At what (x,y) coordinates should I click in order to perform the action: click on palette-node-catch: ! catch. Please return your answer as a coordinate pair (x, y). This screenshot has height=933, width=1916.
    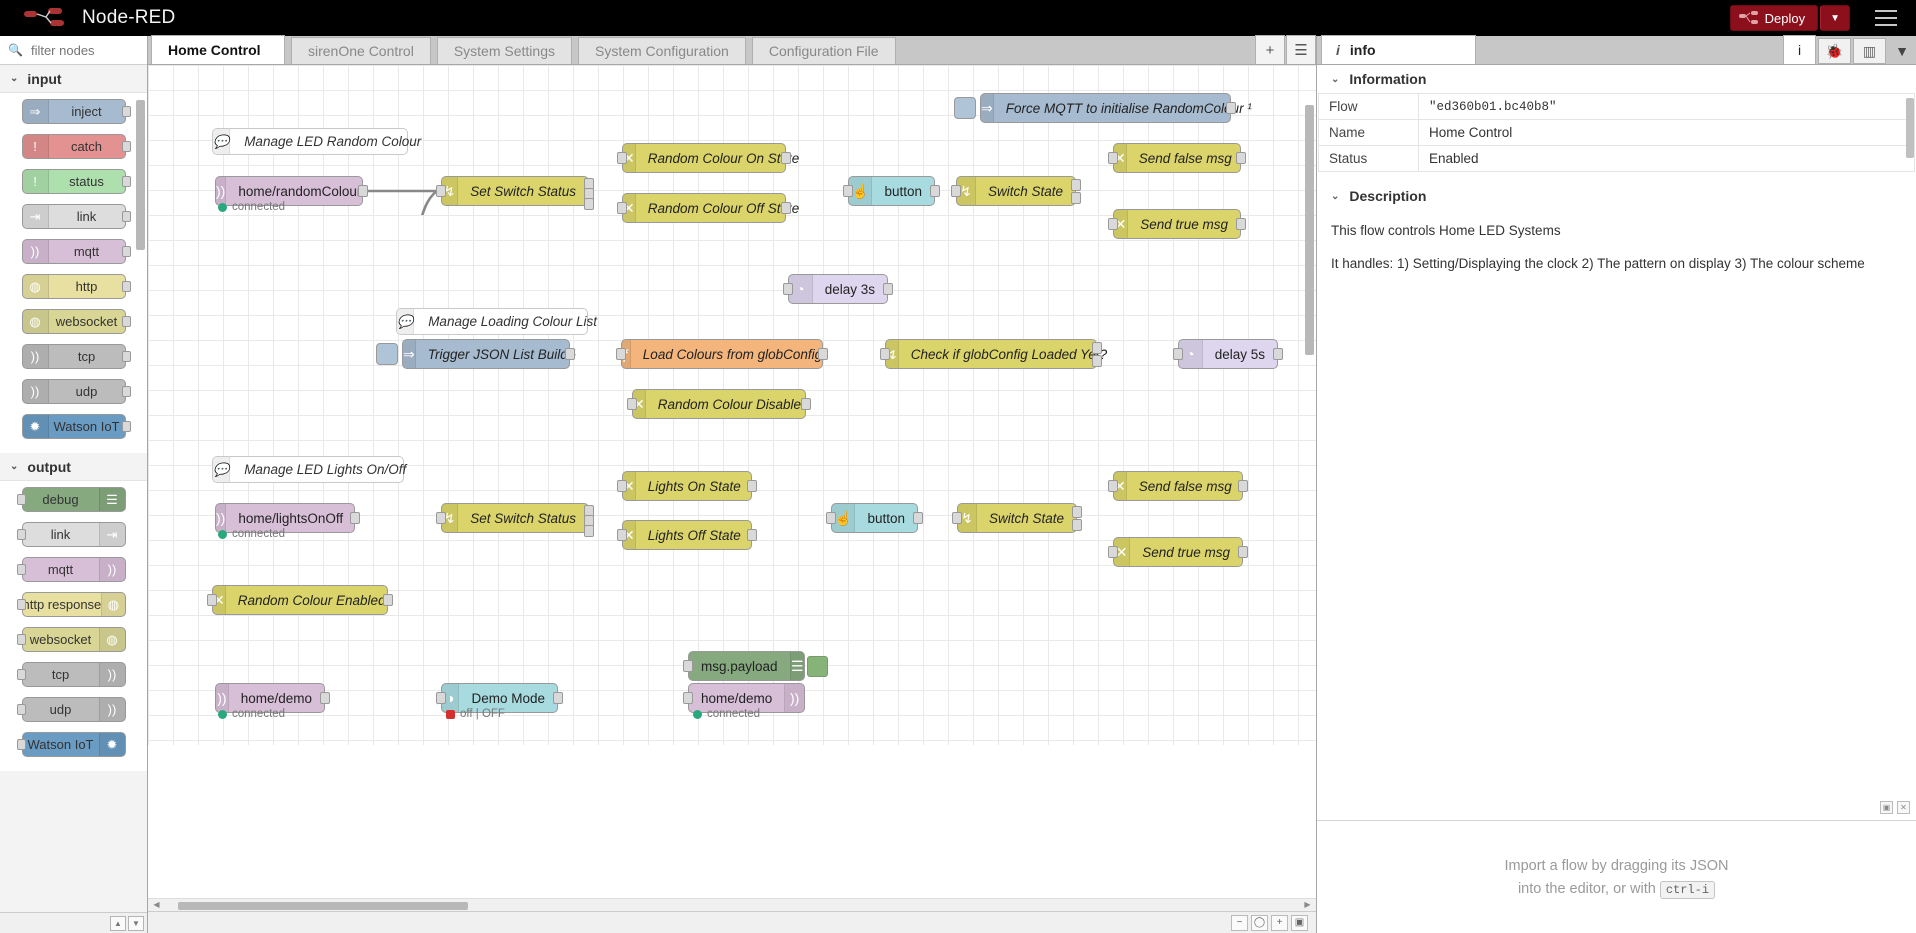
    Looking at the image, I should click on (76, 146).